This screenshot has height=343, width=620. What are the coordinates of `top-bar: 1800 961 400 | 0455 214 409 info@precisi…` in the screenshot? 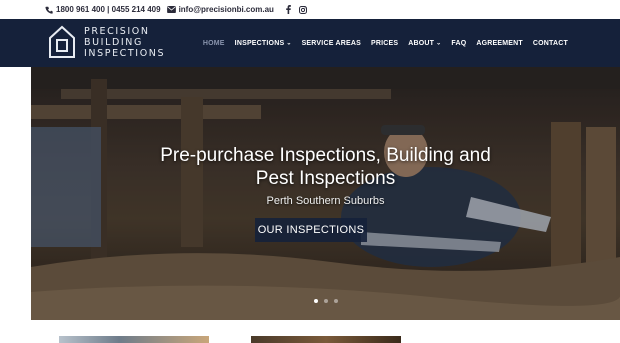 It's located at (310, 9).